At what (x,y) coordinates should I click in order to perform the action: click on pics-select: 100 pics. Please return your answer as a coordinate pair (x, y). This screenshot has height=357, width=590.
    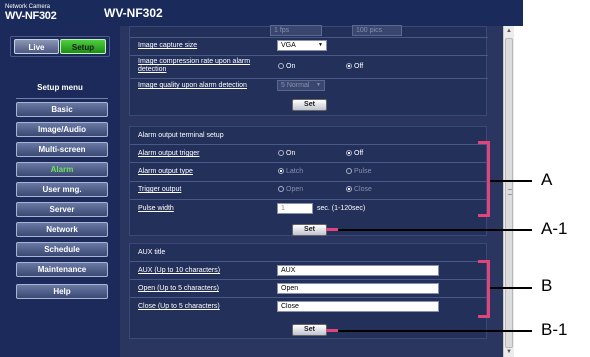
    Looking at the image, I should click on (377, 30).